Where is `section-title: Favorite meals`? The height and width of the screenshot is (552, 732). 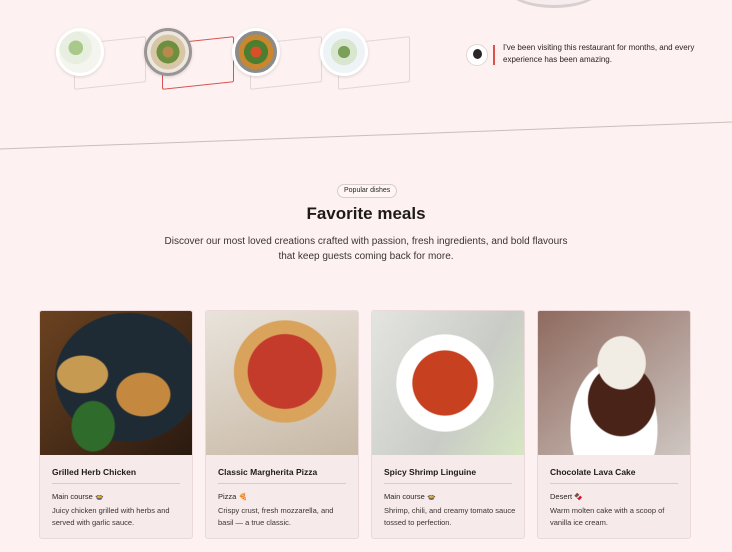
section-title: Favorite meals is located at coordinates (366, 213).